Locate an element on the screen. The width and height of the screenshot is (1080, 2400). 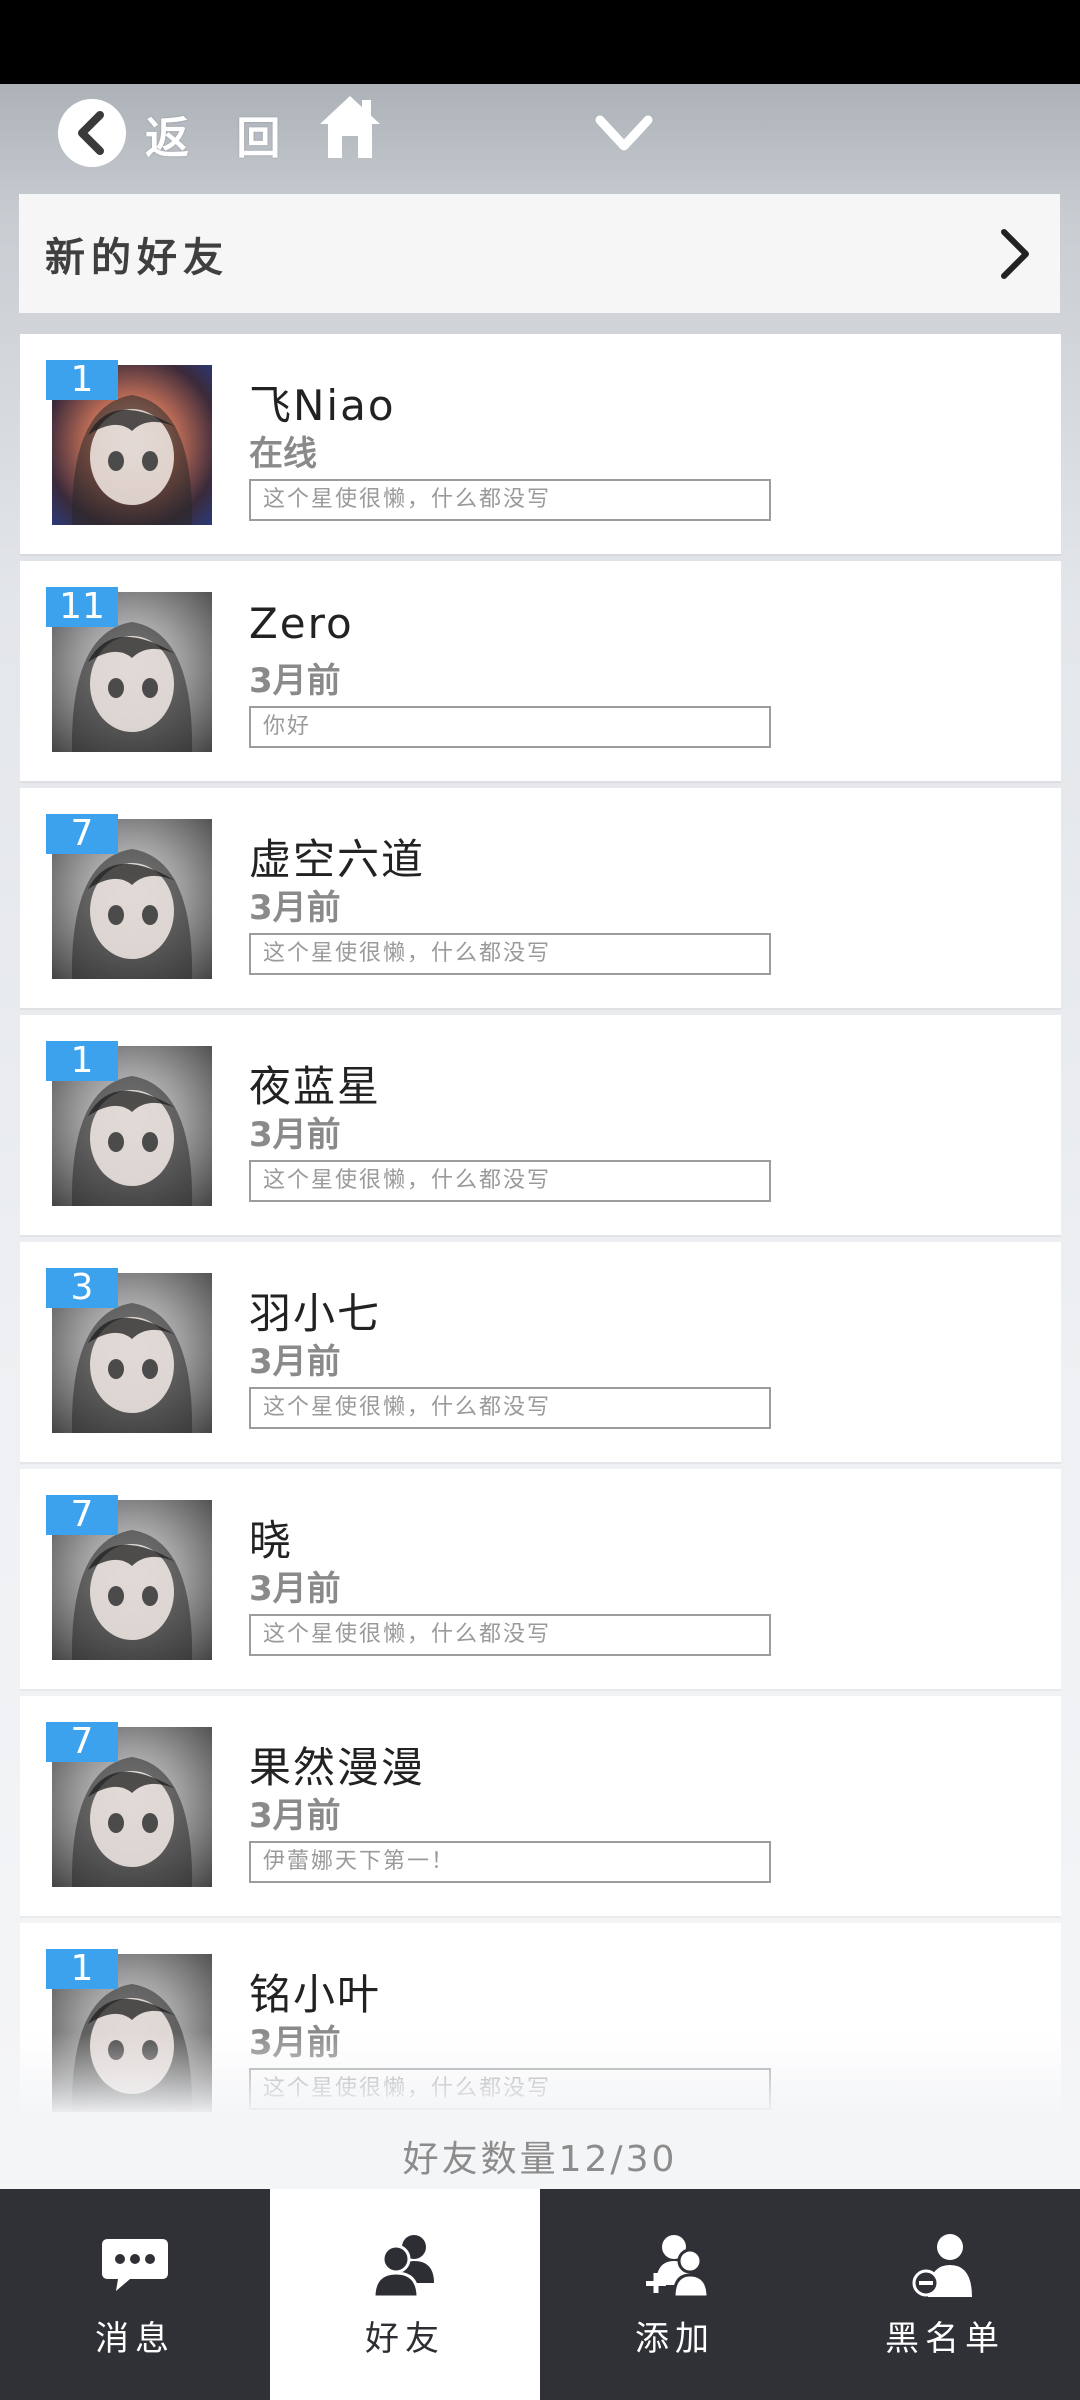
friend-card: 1 飞Niao 在线这个星使很懒，什么都没写 is located at coordinates (540, 444).